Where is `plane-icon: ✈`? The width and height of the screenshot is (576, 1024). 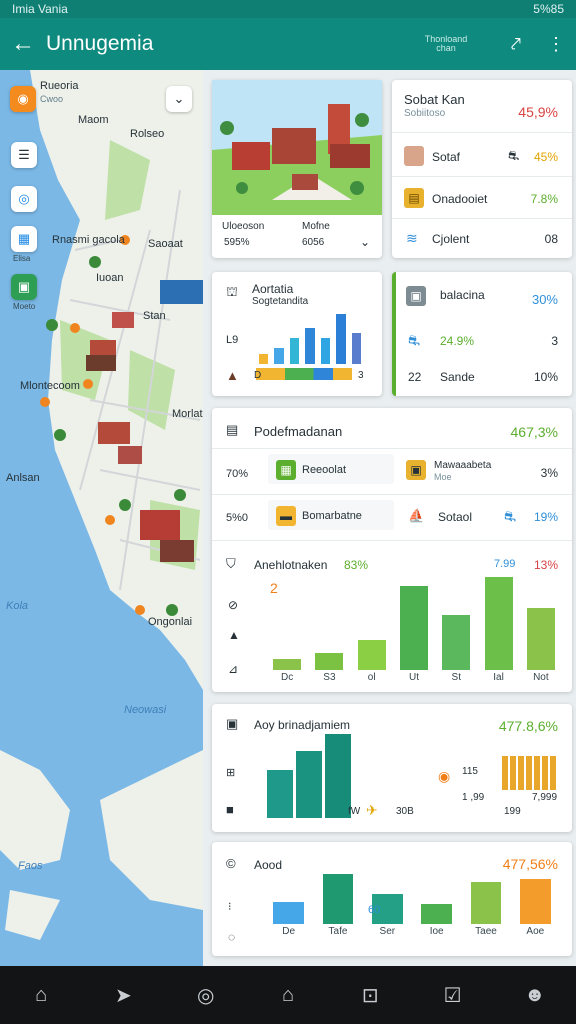
plane-icon: ✈ is located at coordinates (372, 810).